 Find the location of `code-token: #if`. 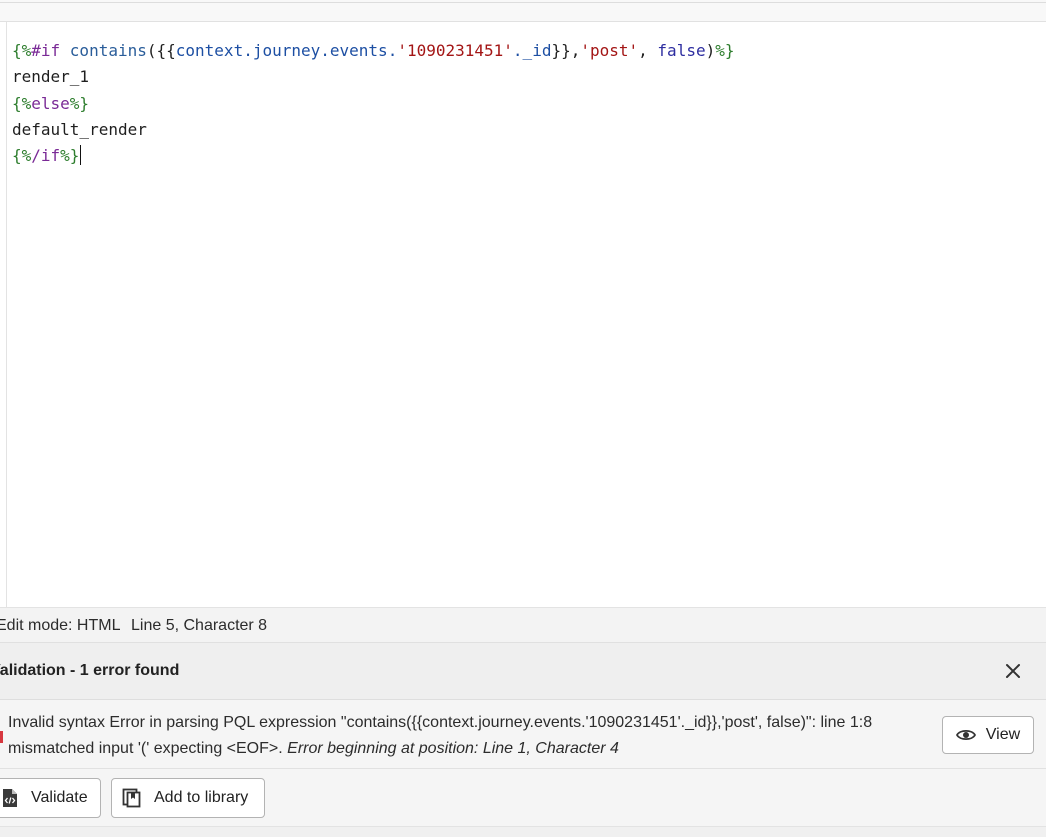

code-token: #if is located at coordinates (50, 50).